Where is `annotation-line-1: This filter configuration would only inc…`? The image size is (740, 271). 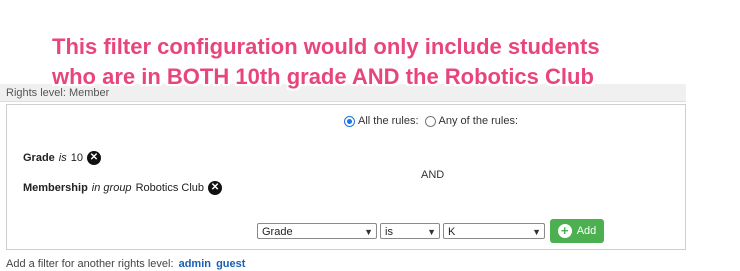
annotation-line-1: This filter configuration would only inc… is located at coordinates (326, 46).